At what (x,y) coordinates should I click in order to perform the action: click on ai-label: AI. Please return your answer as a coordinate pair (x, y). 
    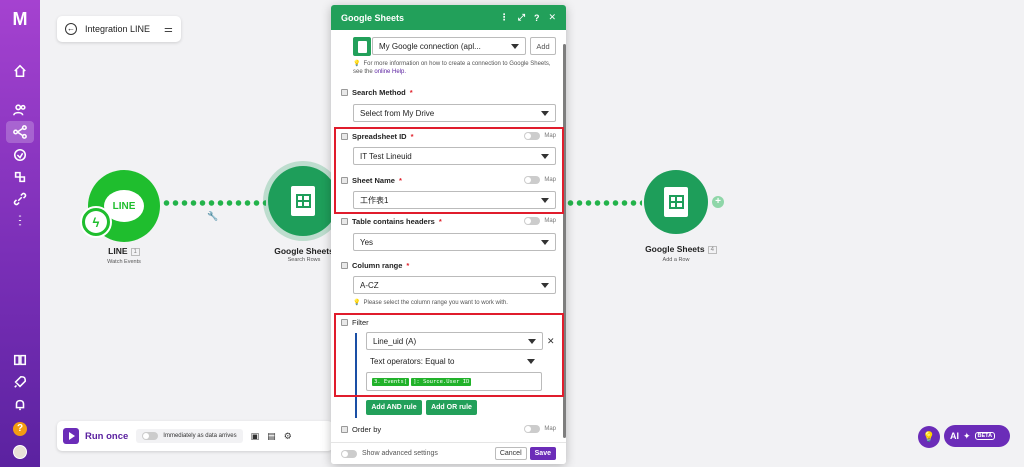
    Looking at the image, I should click on (954, 436).